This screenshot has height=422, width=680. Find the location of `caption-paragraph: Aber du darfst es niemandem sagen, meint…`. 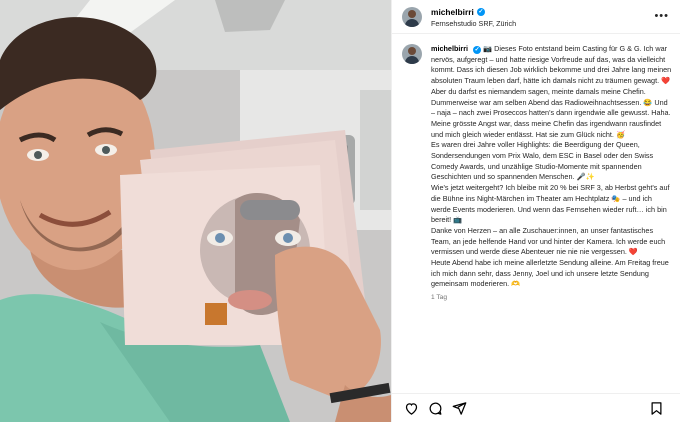

caption-paragraph: Aber du darfst es niemandem sagen, meint… is located at coordinates (551, 112).